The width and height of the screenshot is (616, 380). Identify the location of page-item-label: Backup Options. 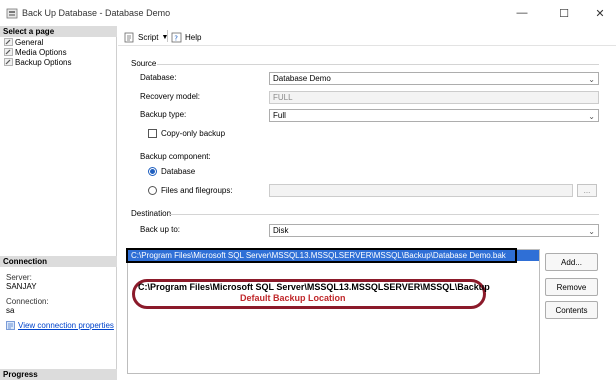
(43, 62).